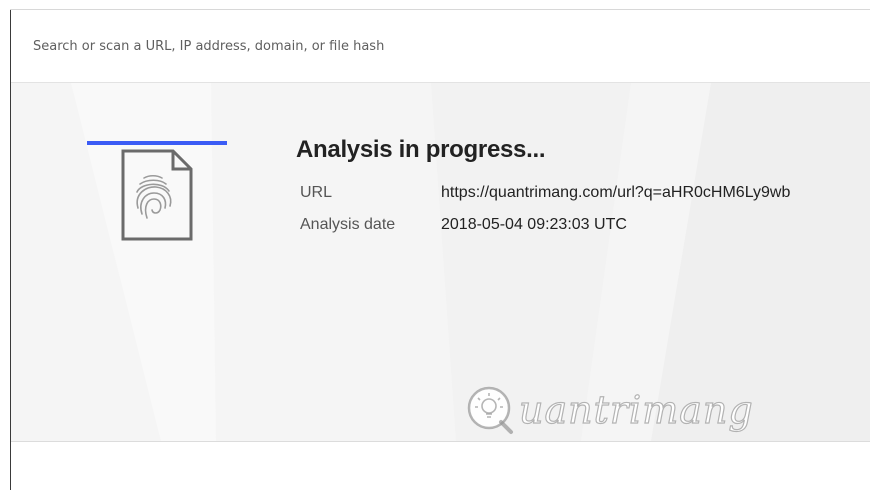  I want to click on analysis-progress-bar, so click(157, 143).